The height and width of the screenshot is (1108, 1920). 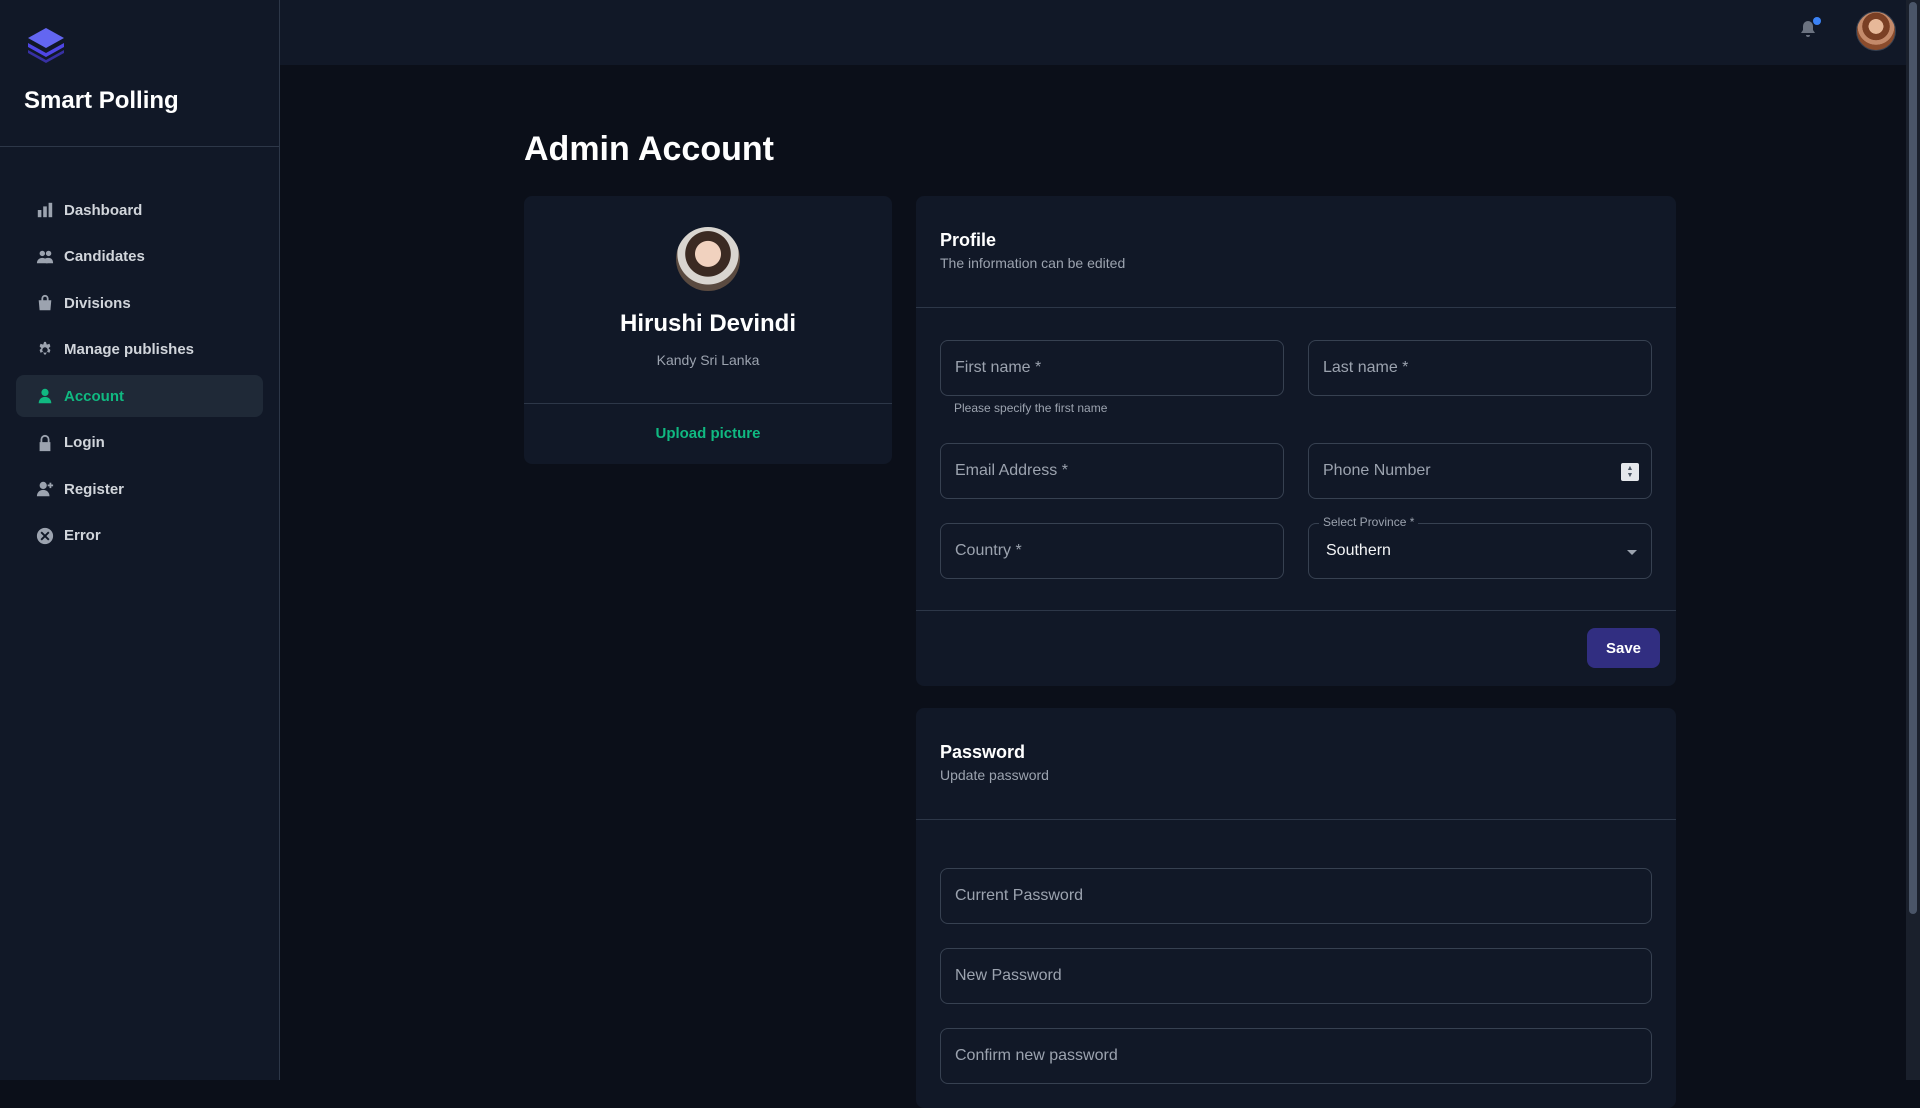 What do you see at coordinates (139, 489) in the screenshot?
I see `sidebar-item-register: Register` at bounding box center [139, 489].